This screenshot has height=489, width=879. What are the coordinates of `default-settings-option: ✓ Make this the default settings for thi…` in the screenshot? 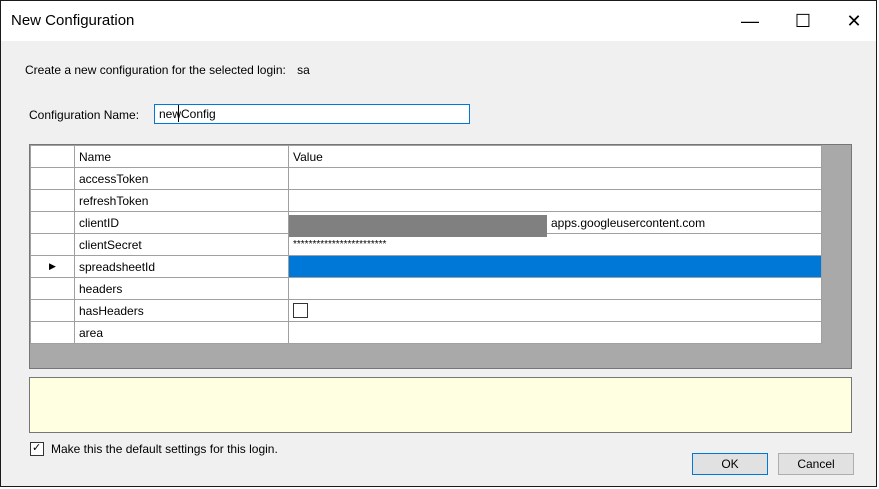 It's located at (154, 449).